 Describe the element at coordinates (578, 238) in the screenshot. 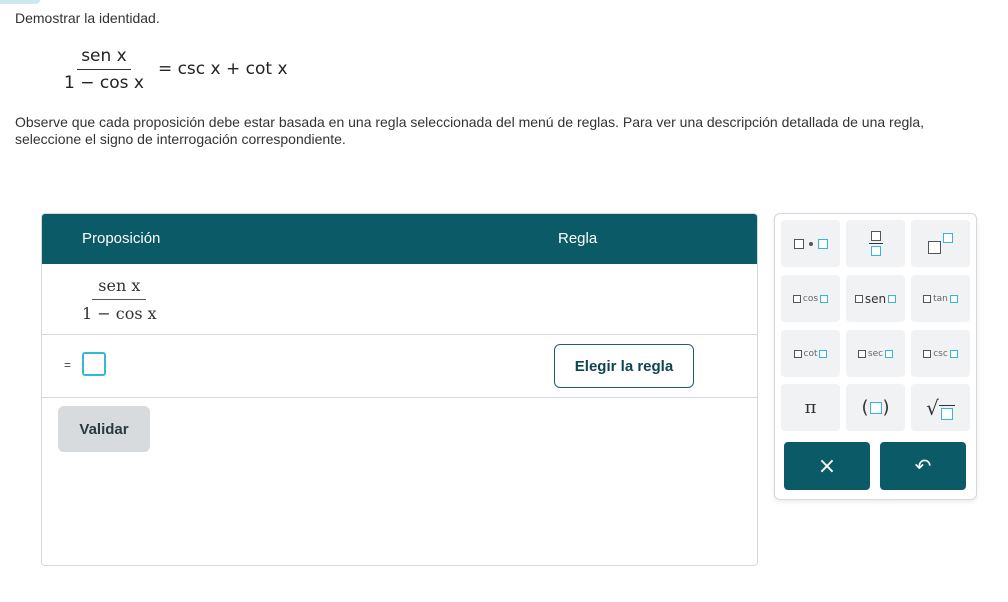

I see `header-rule: Regla` at that location.